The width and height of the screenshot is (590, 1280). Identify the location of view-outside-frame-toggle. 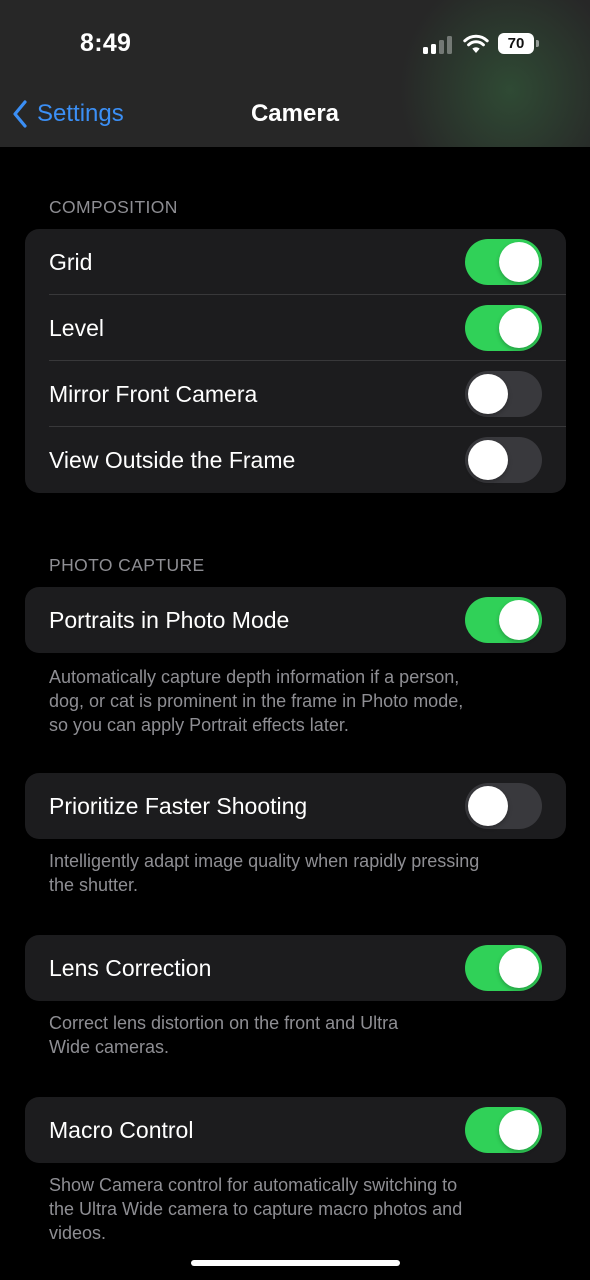
(503, 460).